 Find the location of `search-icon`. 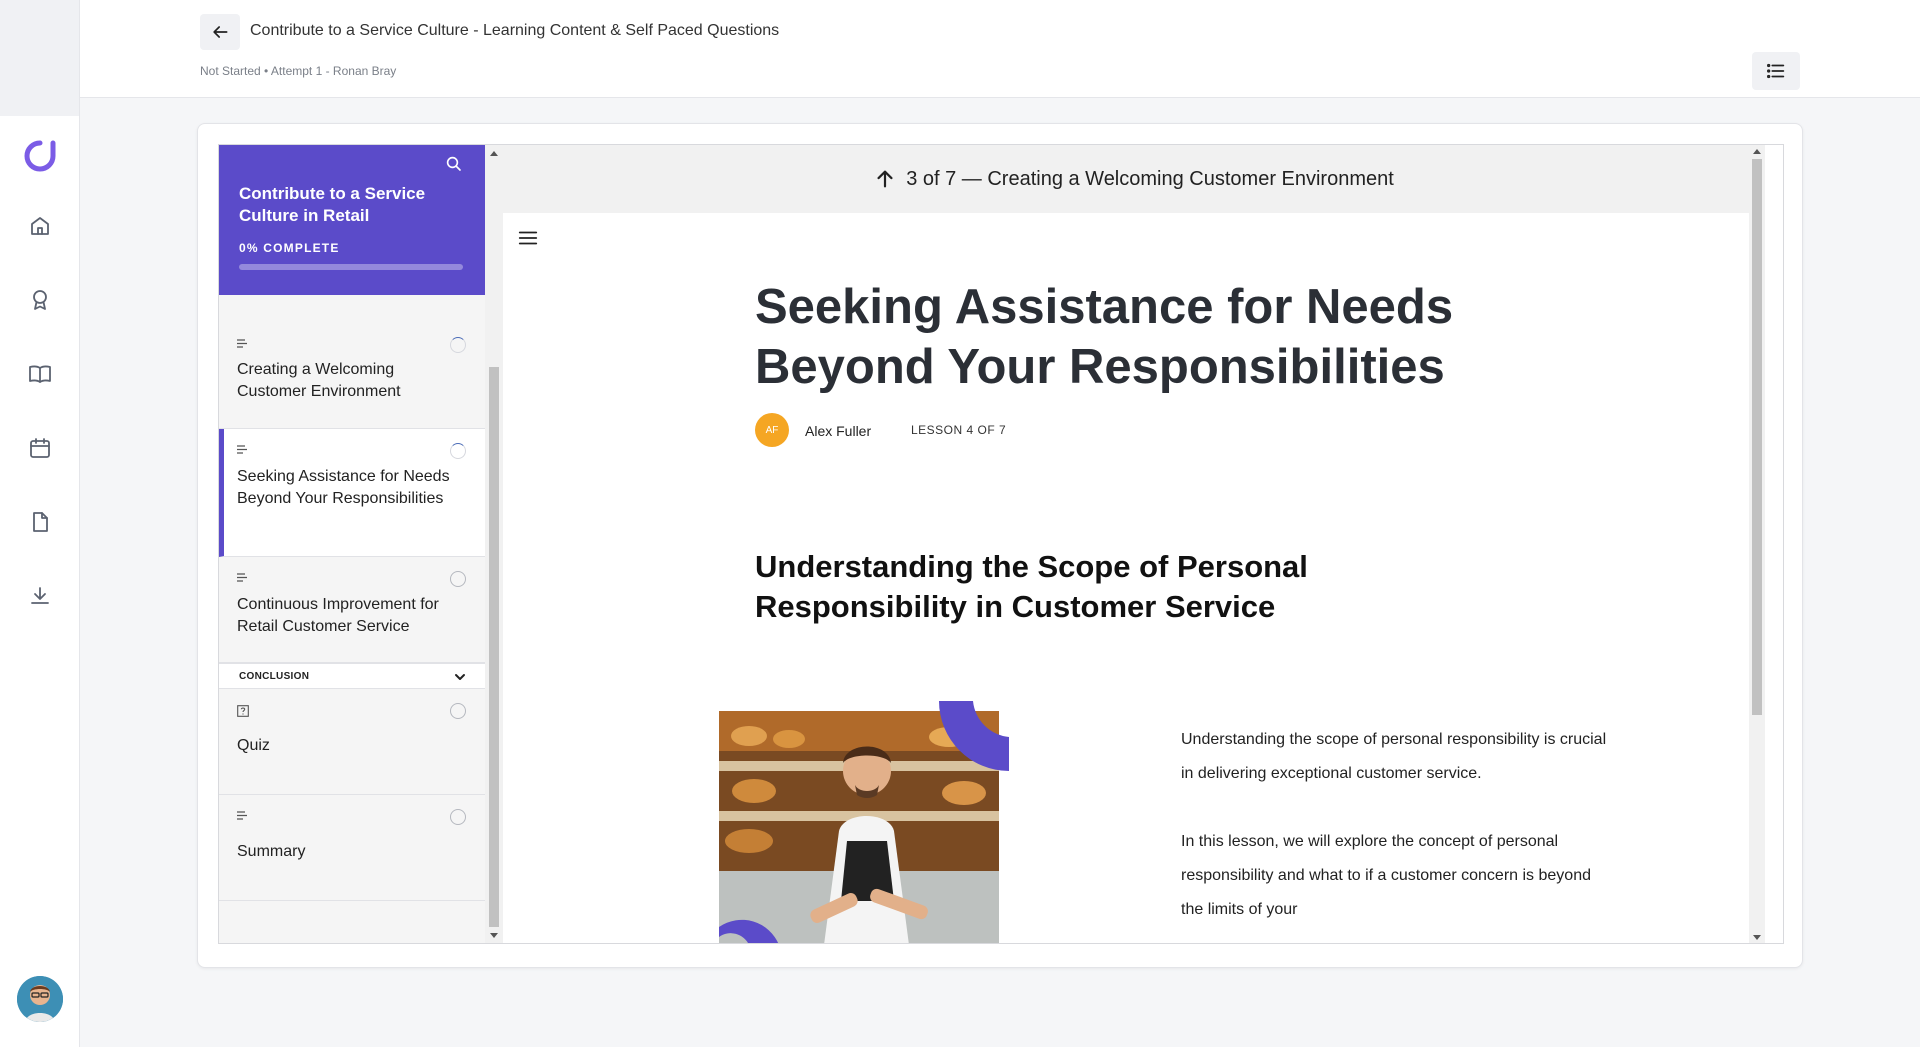

search-icon is located at coordinates (457, 167).